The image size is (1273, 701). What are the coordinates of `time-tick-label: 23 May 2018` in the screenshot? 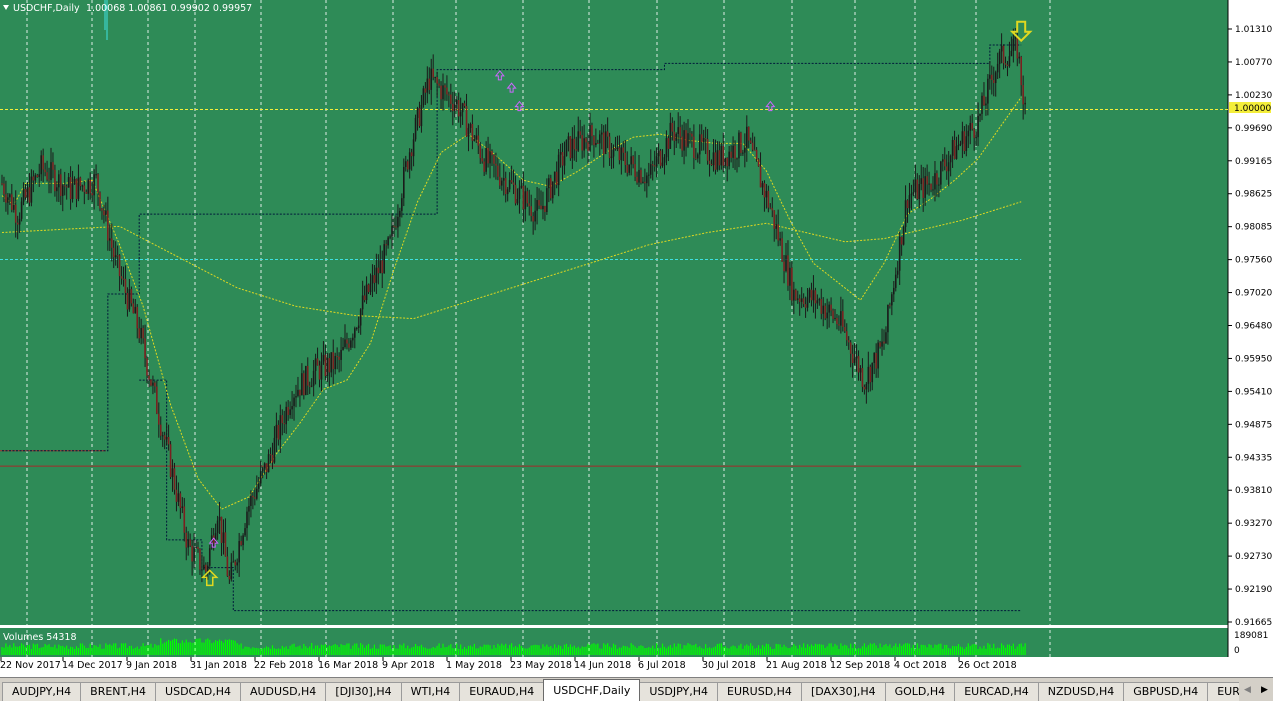 It's located at (541, 665).